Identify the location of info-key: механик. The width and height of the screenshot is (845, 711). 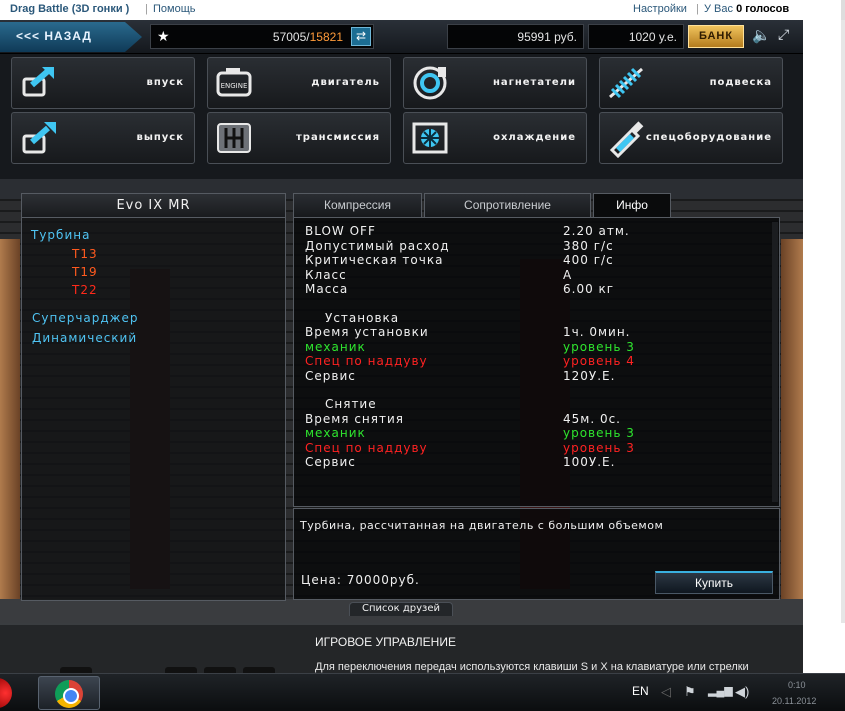
(335, 433).